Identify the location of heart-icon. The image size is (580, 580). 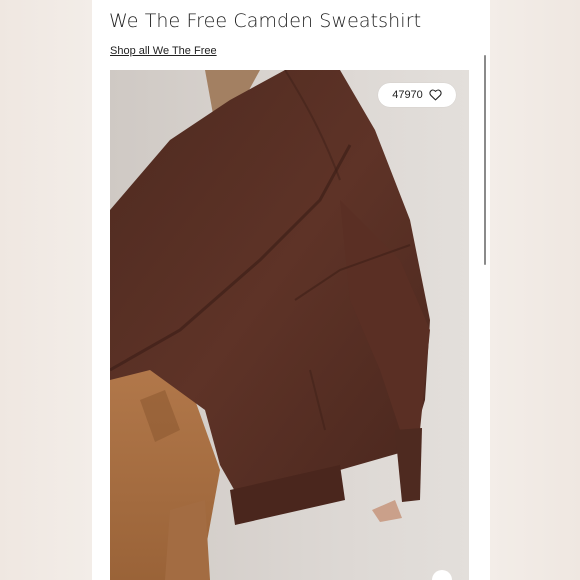
(435, 95).